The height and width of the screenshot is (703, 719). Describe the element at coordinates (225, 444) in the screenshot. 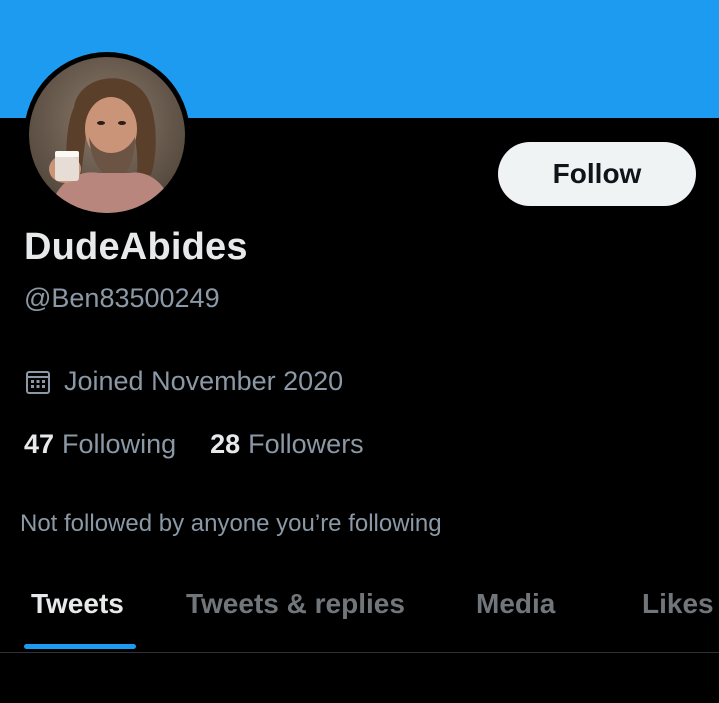

I see `followers-count: 28` at that location.